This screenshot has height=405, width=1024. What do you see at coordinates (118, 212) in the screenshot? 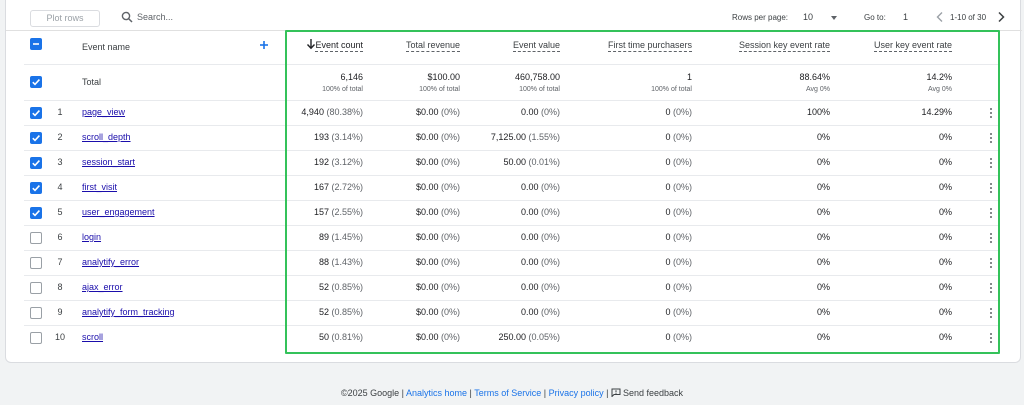
I see `event-name-link: user_engagement` at bounding box center [118, 212].